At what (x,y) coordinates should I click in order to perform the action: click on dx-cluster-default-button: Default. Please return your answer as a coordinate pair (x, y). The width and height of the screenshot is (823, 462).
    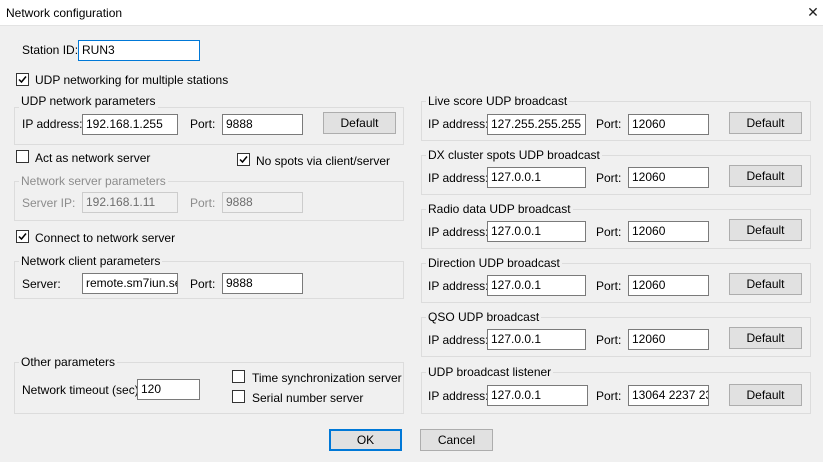
    Looking at the image, I should click on (765, 176).